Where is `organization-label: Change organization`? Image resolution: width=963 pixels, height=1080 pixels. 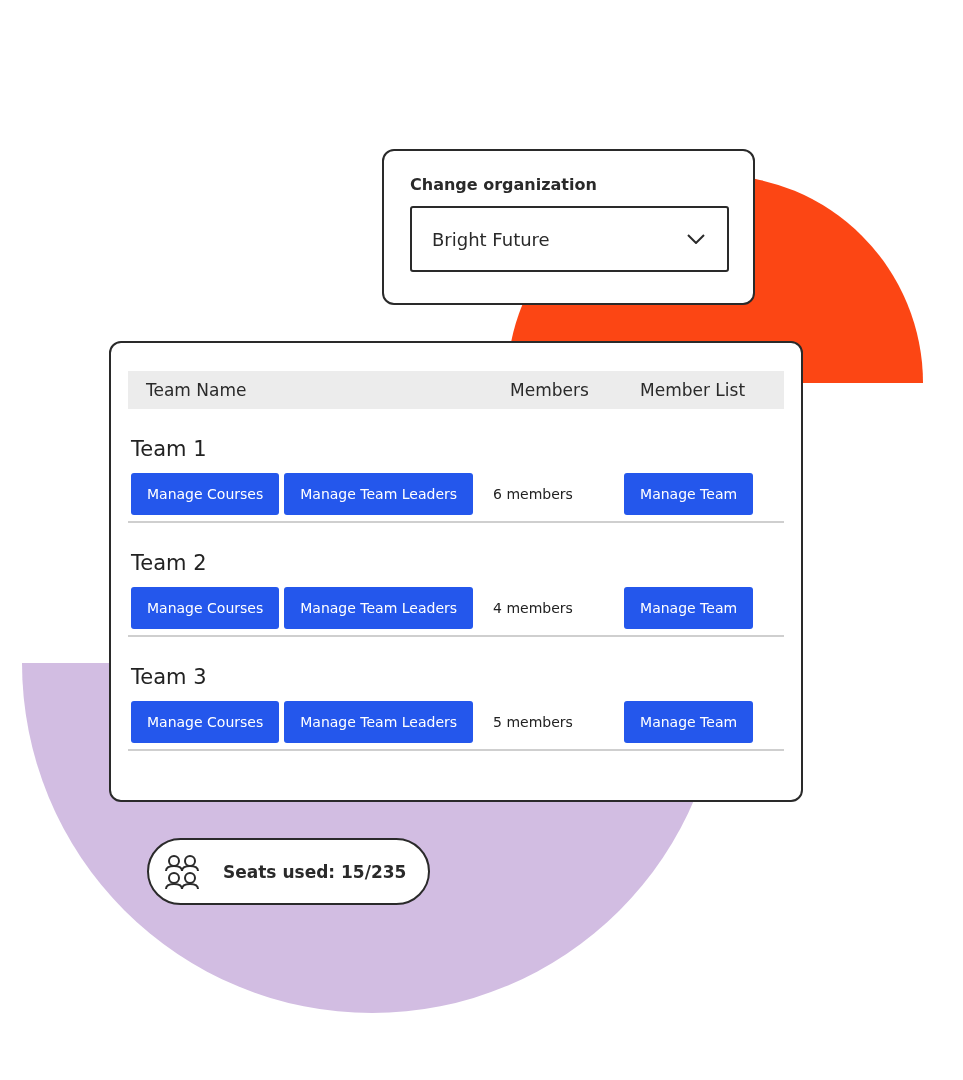 organization-label: Change organization is located at coordinates (504, 184).